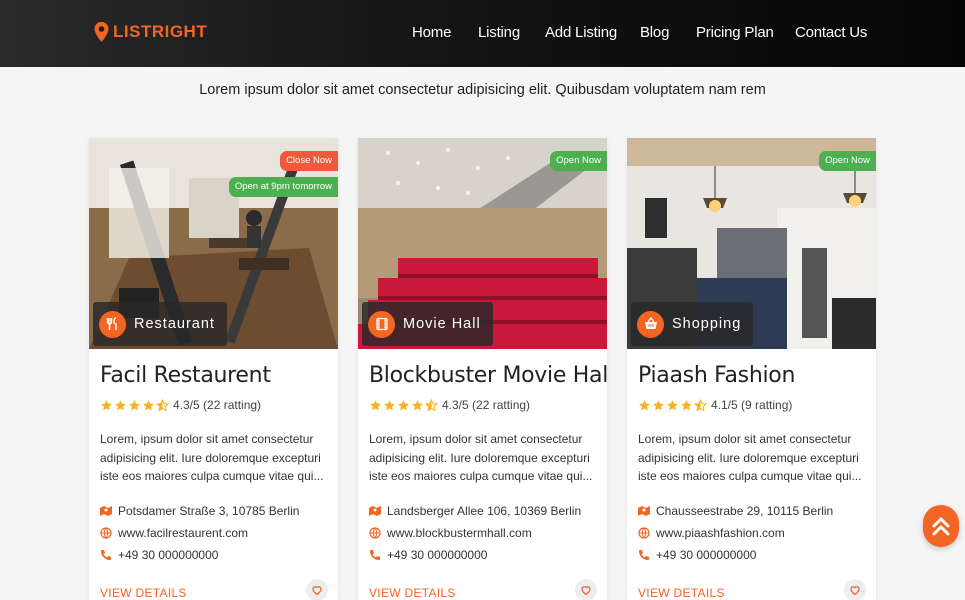  Describe the element at coordinates (185, 375) in the screenshot. I see `listing-title: Facil Restaurent` at that location.